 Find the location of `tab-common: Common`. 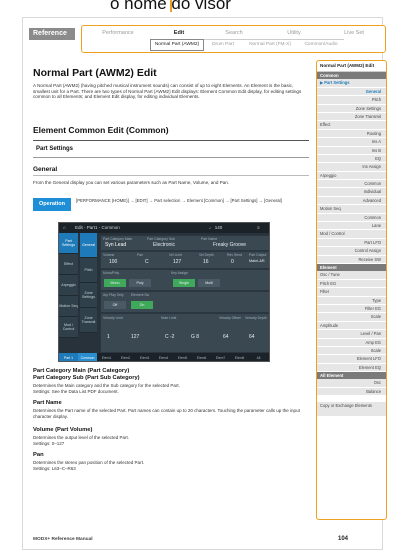

tab-common: Common is located at coordinates (87, 357).